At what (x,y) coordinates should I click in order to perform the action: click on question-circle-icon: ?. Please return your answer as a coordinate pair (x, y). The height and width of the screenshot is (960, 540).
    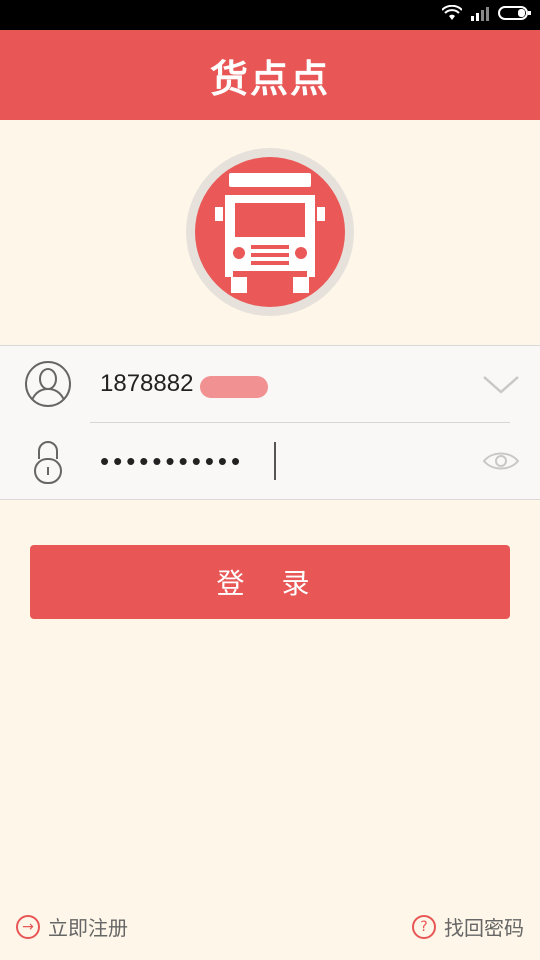
    Looking at the image, I should click on (424, 926).